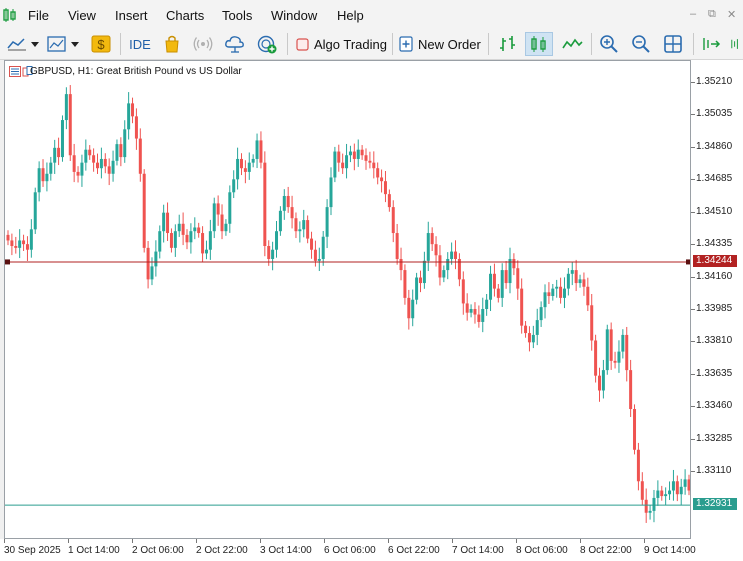  I want to click on menu-view: View, so click(82, 15).